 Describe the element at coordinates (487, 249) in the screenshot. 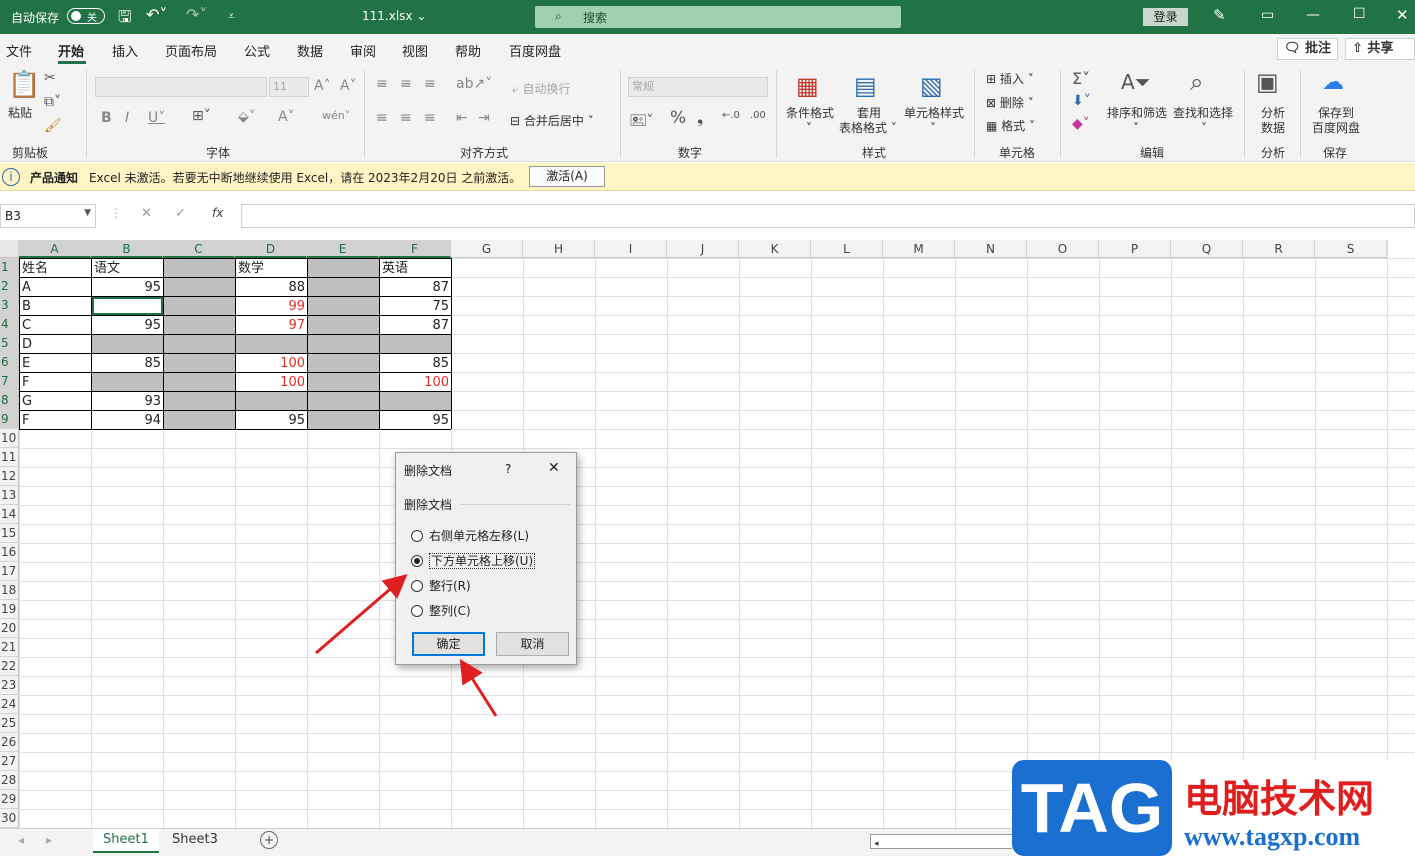

I see `column-header-G: G` at that location.